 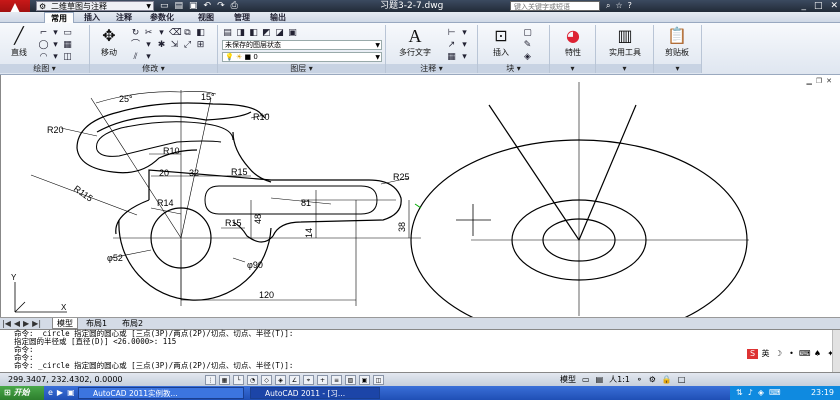 I want to click on start-button: ⊞ 开始, so click(x=22, y=393).